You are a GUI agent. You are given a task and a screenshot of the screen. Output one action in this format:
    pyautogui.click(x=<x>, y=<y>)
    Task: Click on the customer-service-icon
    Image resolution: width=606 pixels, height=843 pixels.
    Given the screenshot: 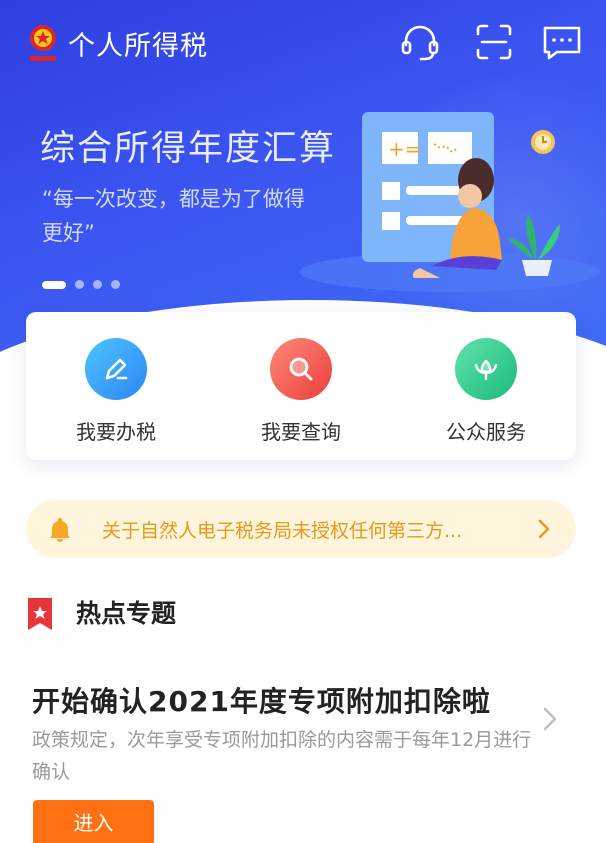 What is the action you would take?
    pyautogui.click(x=420, y=42)
    